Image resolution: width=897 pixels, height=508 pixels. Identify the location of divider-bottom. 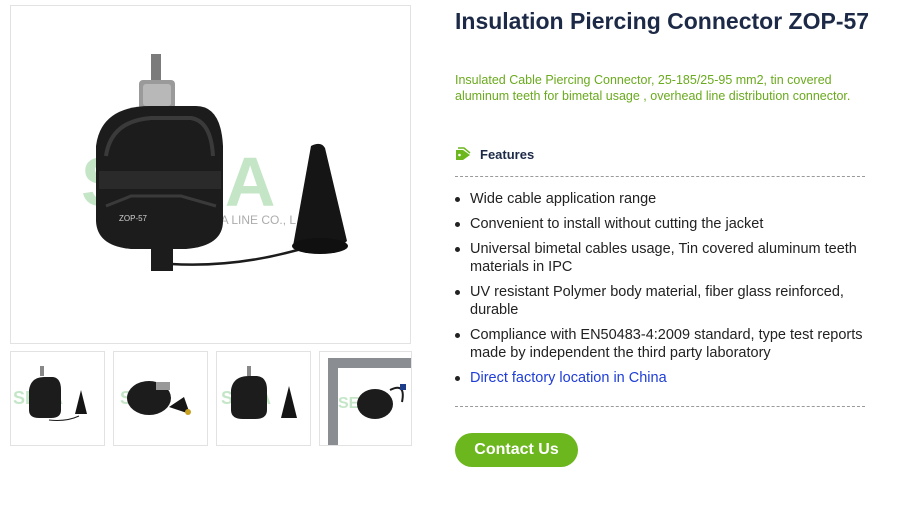
(660, 406).